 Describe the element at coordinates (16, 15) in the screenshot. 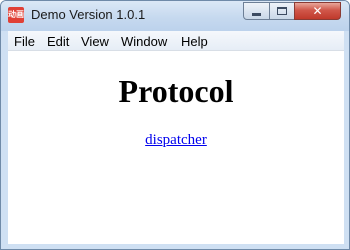

I see `app-icon: 动画` at that location.